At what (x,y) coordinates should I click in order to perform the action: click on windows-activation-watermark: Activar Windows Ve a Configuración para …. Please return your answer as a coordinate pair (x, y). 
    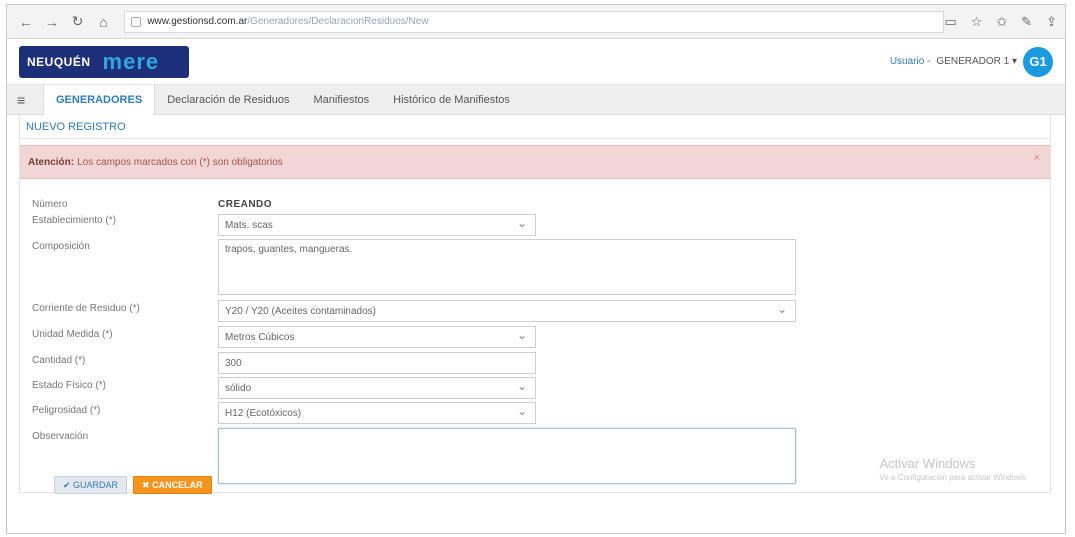
    Looking at the image, I should click on (953, 469).